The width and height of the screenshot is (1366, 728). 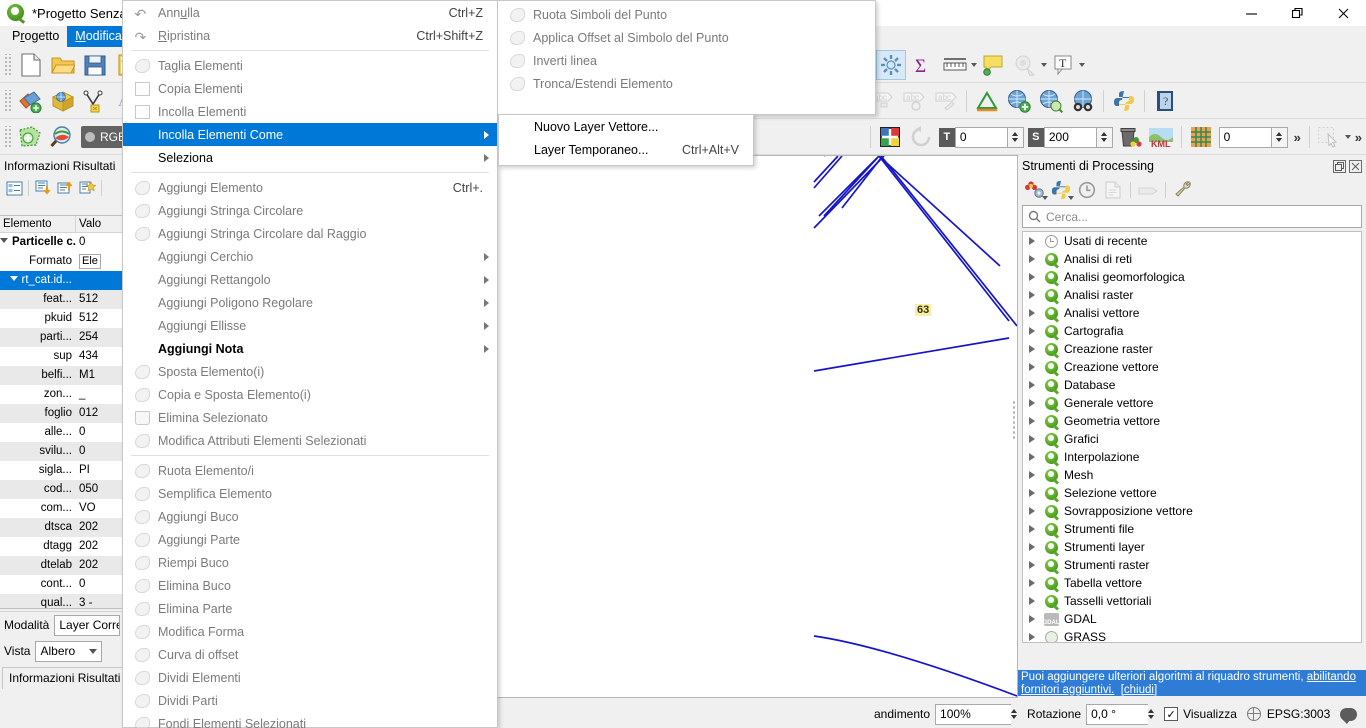 What do you see at coordinates (1192, 367) in the screenshot?
I see `tree-item-creazione-vettore: Creazione vettore` at bounding box center [1192, 367].